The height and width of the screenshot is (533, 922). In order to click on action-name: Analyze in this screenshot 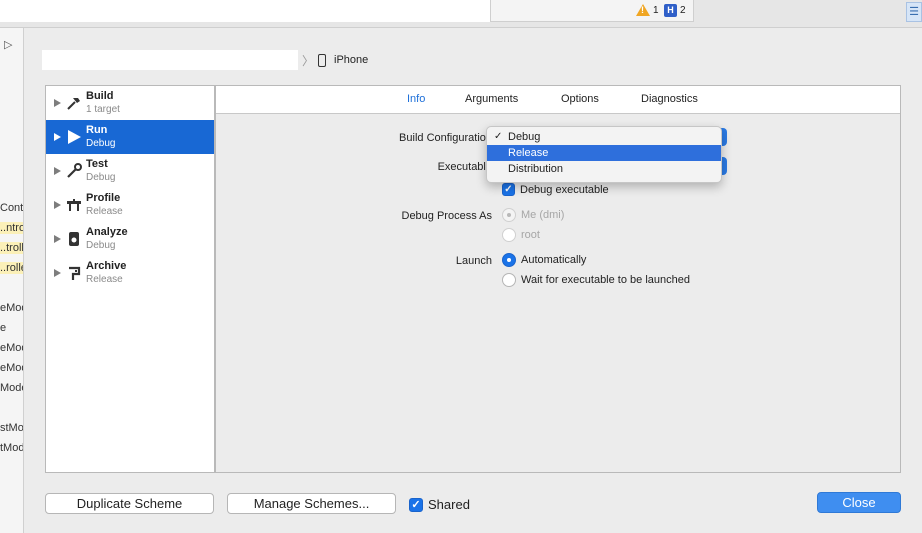, I will do `click(107, 232)`.